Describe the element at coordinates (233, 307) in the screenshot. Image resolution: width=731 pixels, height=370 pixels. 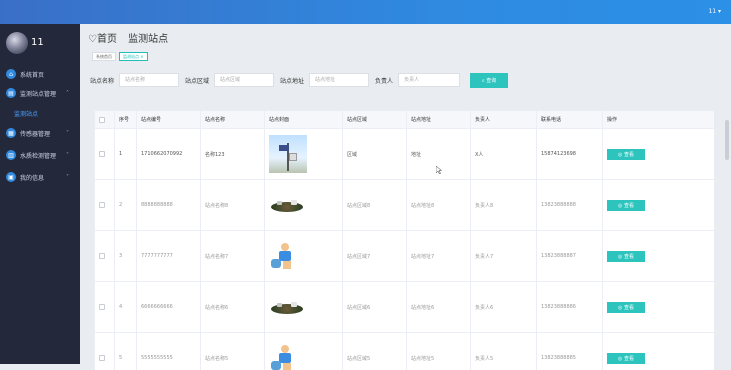
I see `row-name: 站点名称6` at that location.